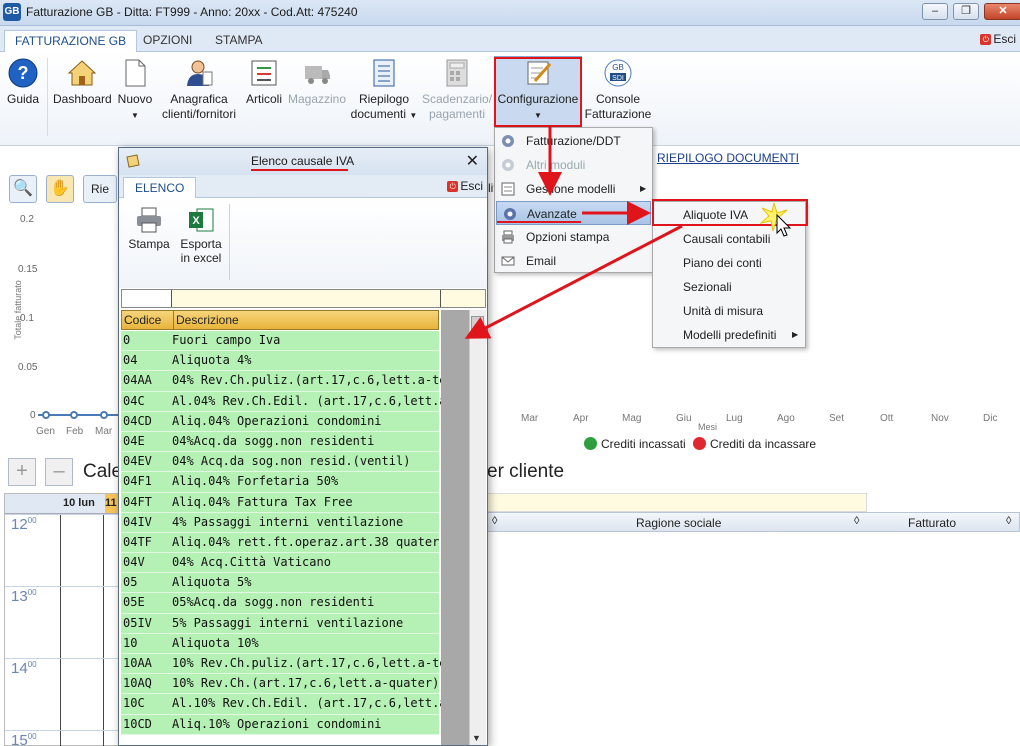  I want to click on menu-item-piano-dei-conti: Piano dei conti, so click(729, 263).